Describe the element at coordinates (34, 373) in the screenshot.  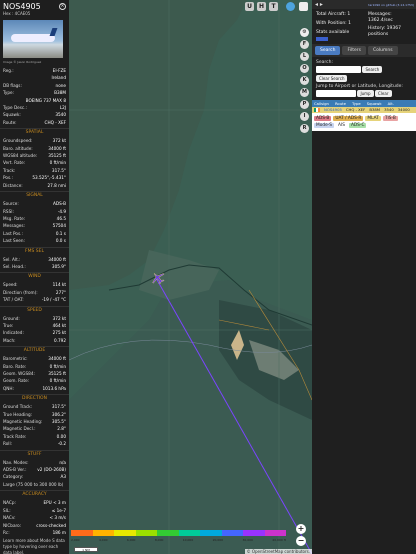
I see `info-row: Geom. WGS84: 35125 ft` at that location.